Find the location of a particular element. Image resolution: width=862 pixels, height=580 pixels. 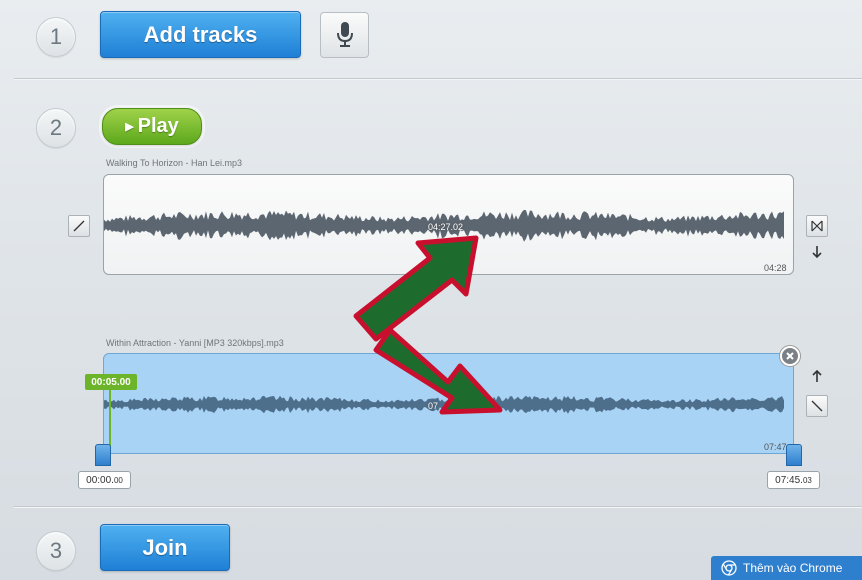

add-to-chrome-button: Thêm vào Chrome is located at coordinates (786, 568).